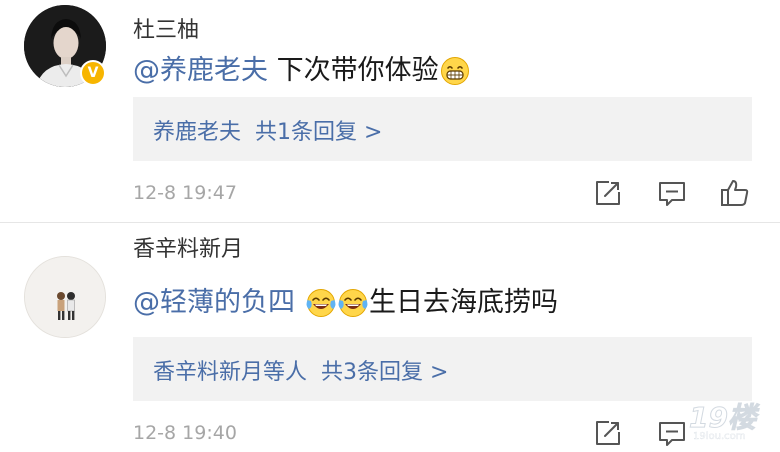  What do you see at coordinates (230, 372) in the screenshot?
I see `reply-user: 香辛料新月等人` at bounding box center [230, 372].